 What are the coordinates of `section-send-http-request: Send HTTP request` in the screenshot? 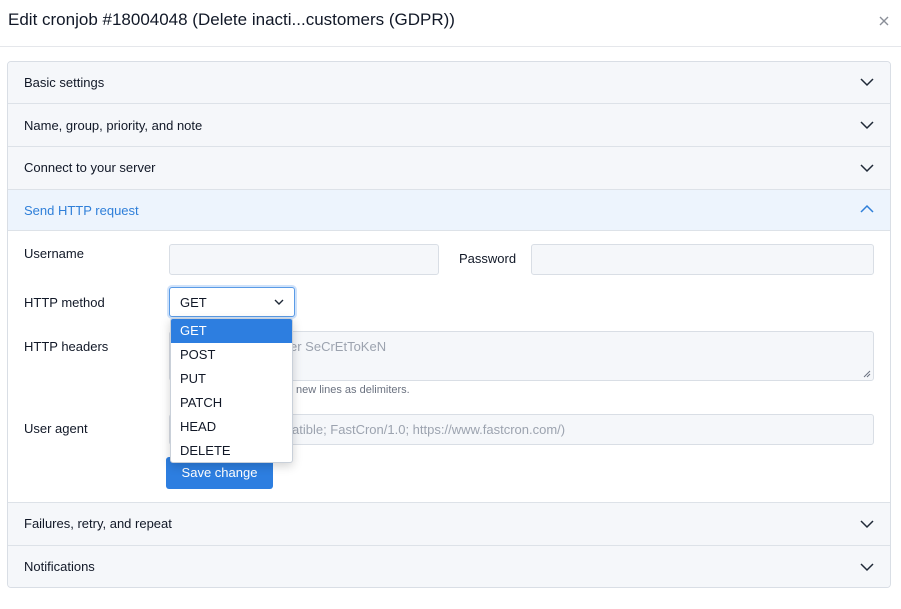 It's located at (449, 210).